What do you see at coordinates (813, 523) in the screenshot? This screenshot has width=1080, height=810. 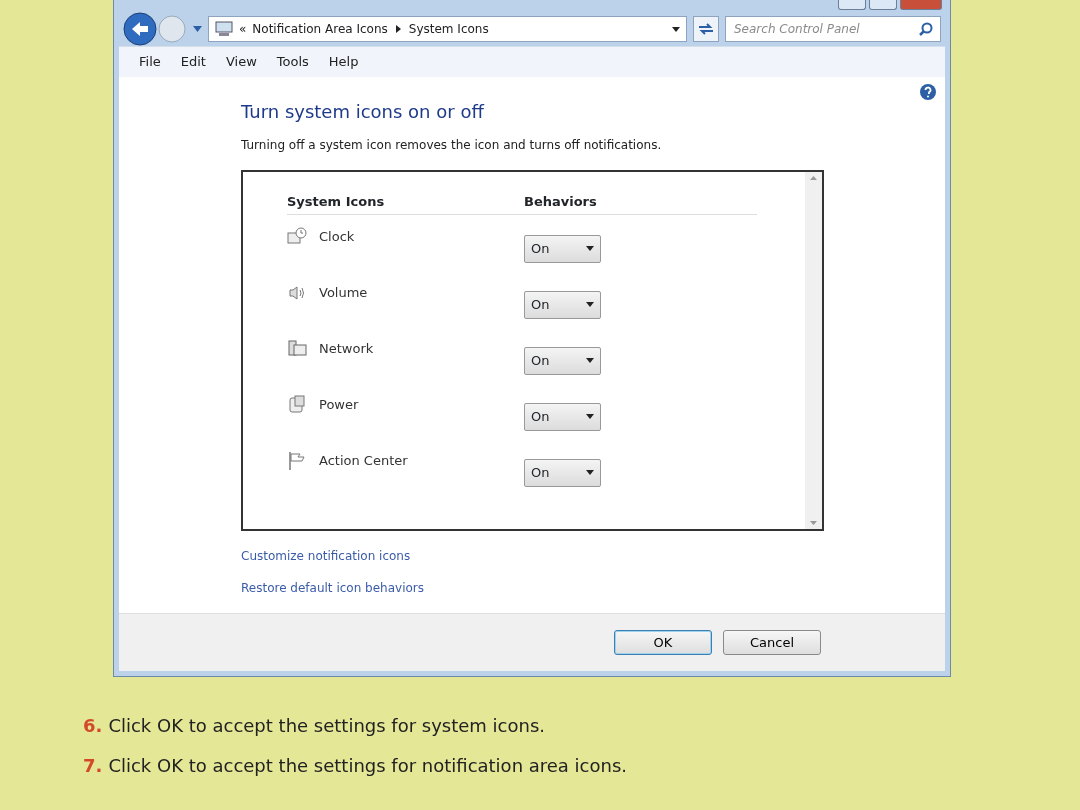 I see `scroll-down-icon` at bounding box center [813, 523].